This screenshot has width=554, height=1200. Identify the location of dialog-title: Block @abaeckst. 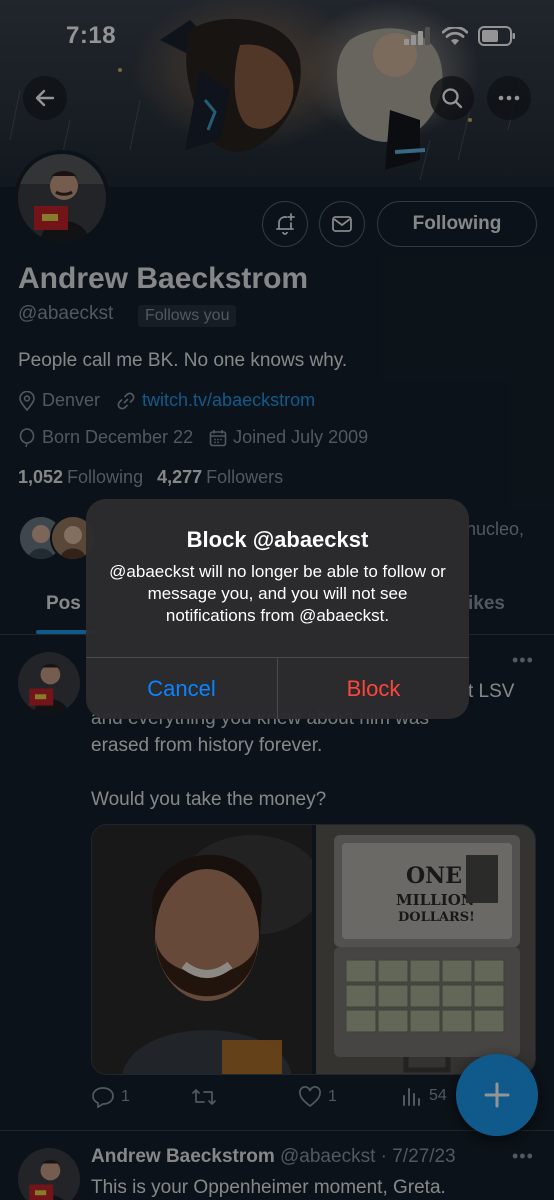
(277, 539).